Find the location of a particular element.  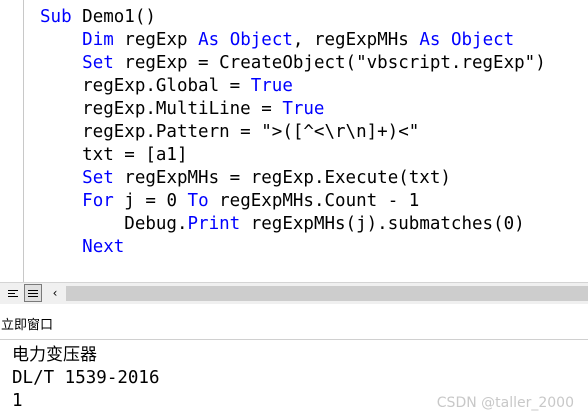

code-text: regExpMHs = regExp.Execute(txt) is located at coordinates (282, 178).